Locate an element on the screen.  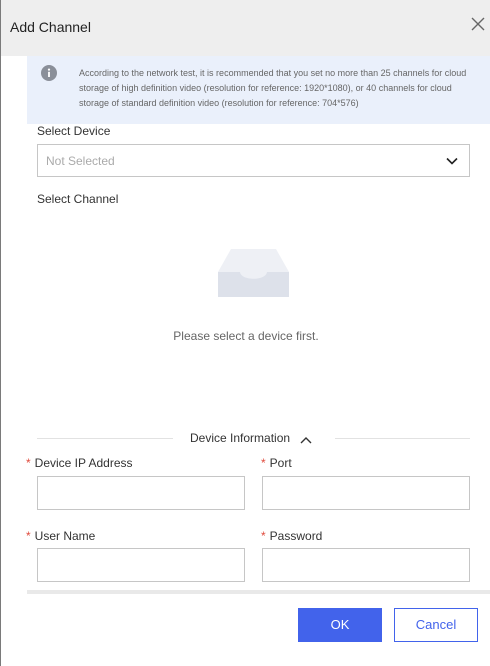
cancel-button: Cancel is located at coordinates (436, 625).